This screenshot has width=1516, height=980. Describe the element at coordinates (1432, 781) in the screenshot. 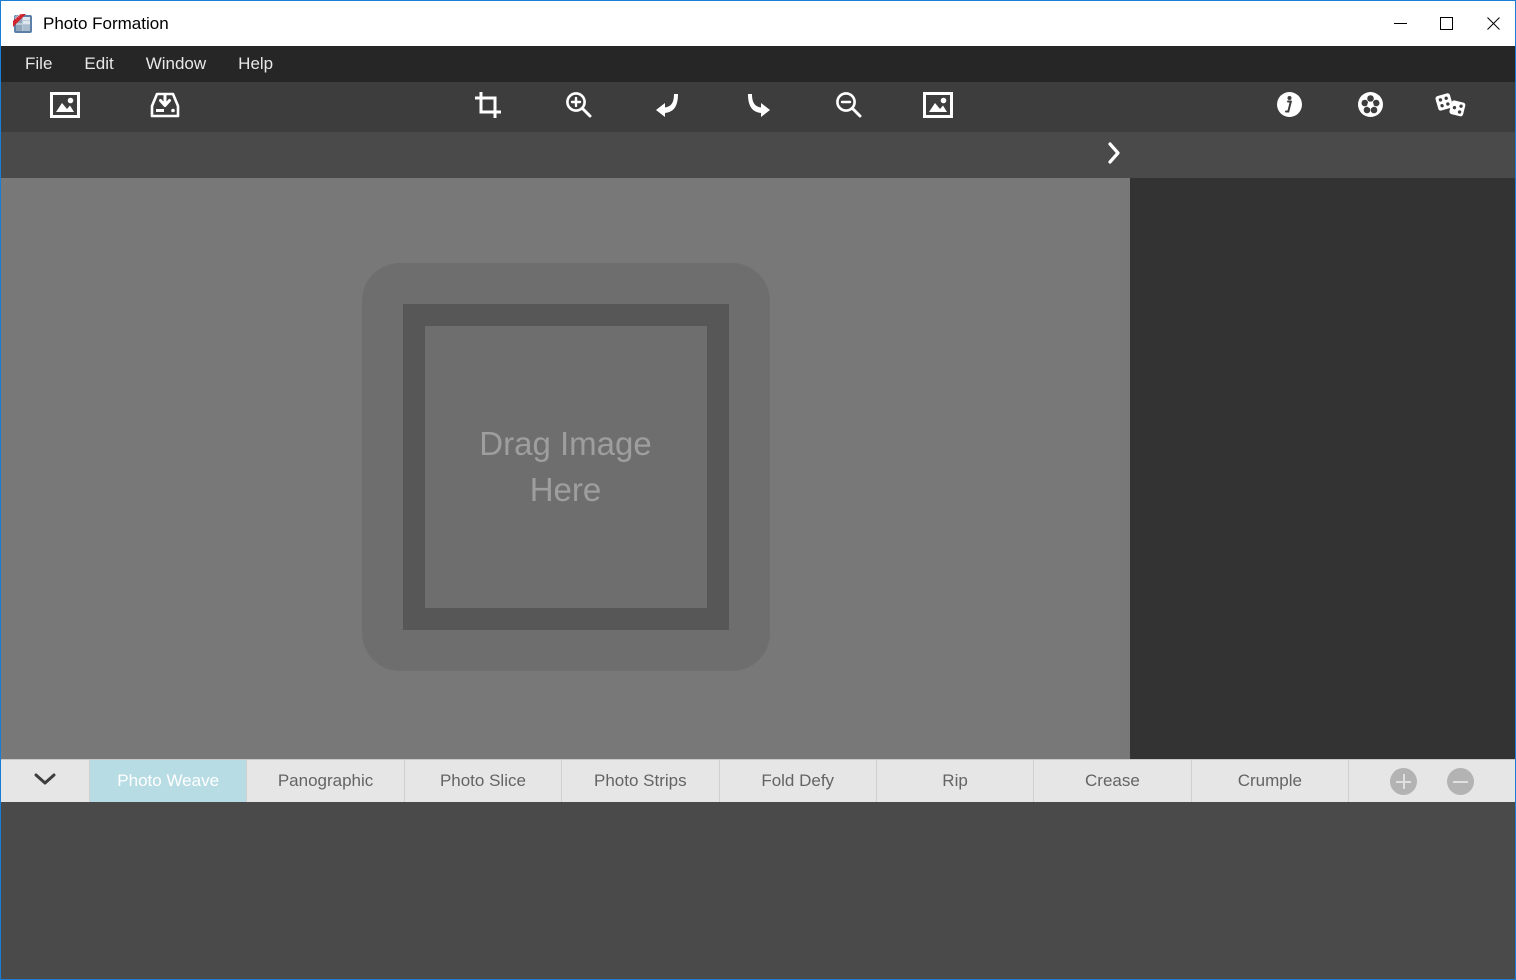

I see `tab-actions` at that location.